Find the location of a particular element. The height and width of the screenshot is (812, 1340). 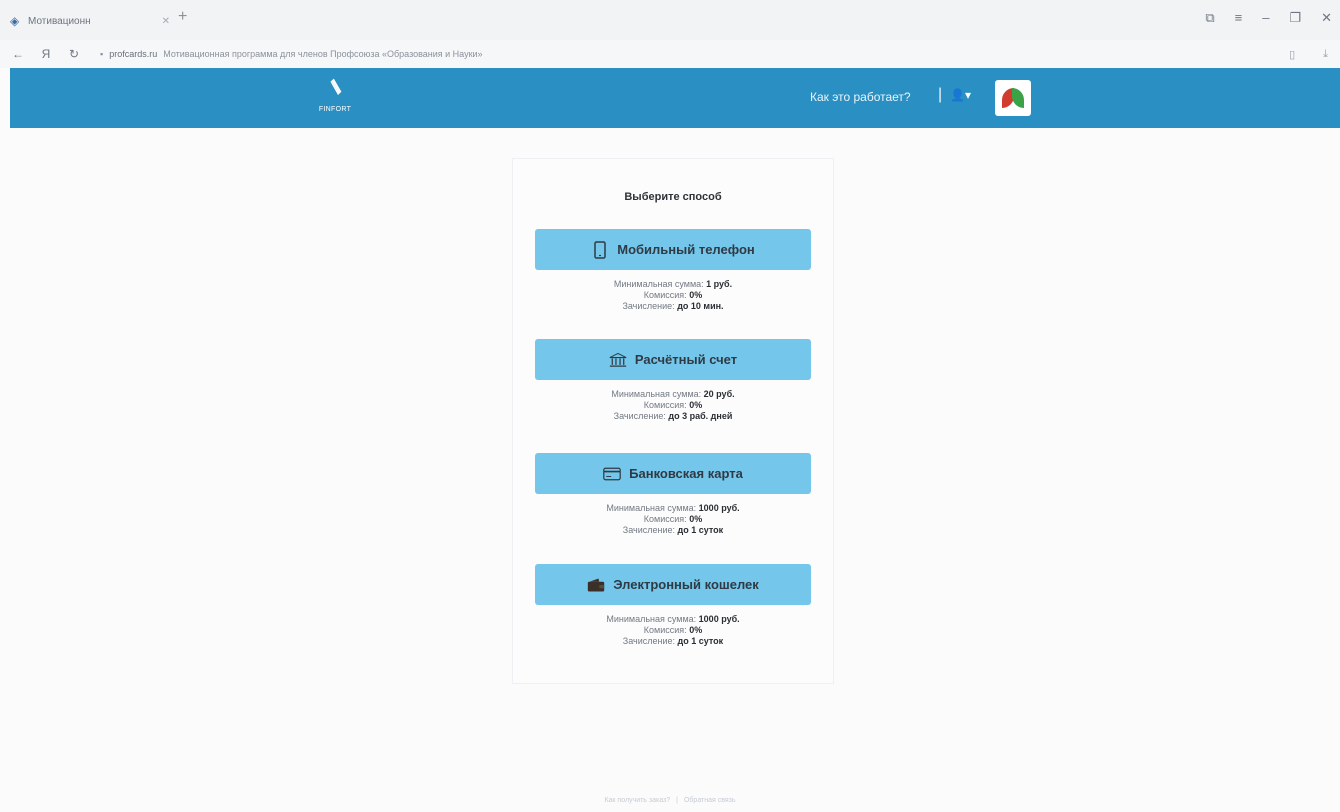

window-controls: ⧉ ≡ – ❐ ✕ is located at coordinates (1268, 18).